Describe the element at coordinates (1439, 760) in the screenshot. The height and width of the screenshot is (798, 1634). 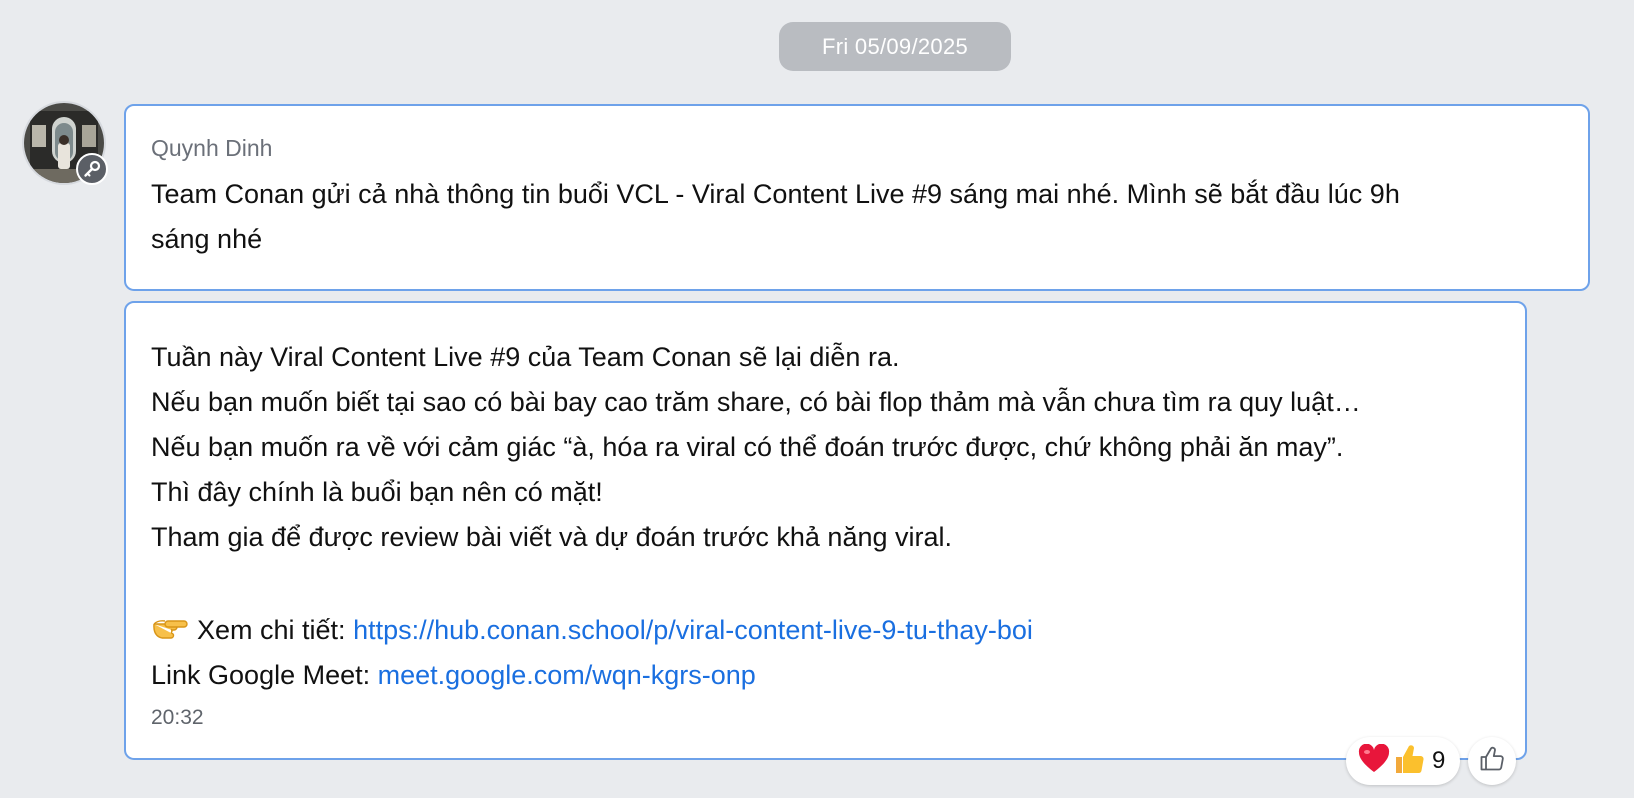
I see `reaction-count: 9` at that location.